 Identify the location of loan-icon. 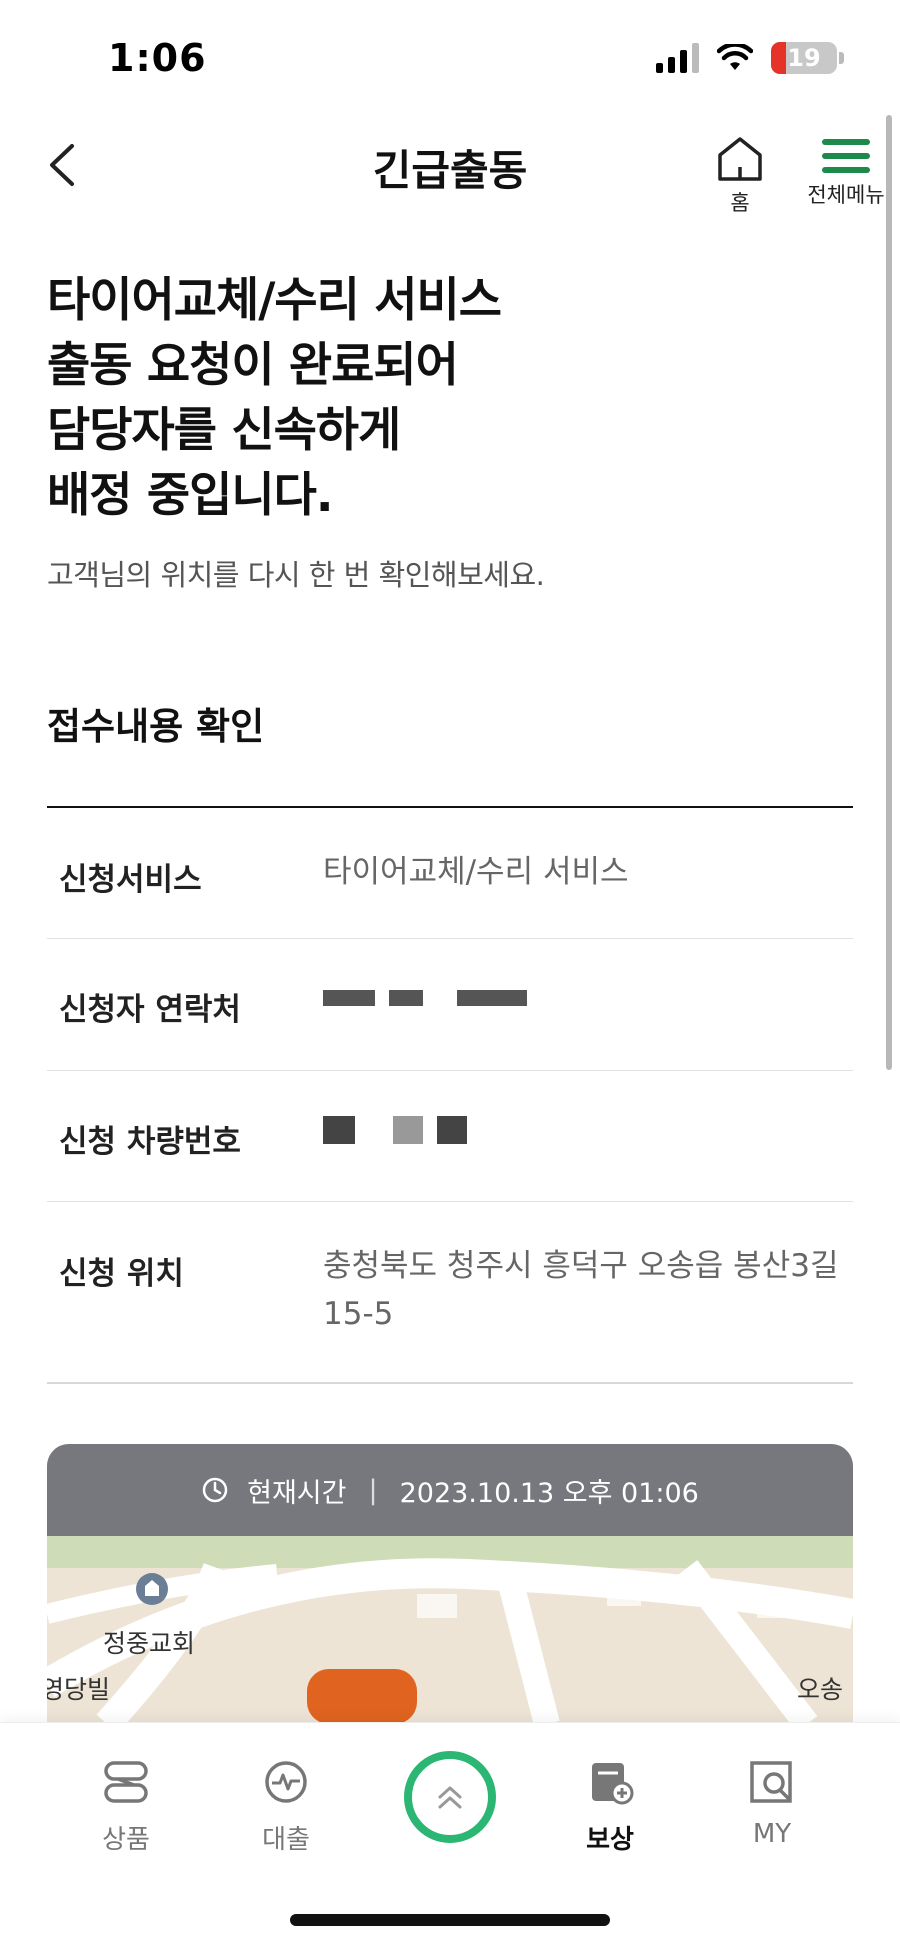
(286, 1782).